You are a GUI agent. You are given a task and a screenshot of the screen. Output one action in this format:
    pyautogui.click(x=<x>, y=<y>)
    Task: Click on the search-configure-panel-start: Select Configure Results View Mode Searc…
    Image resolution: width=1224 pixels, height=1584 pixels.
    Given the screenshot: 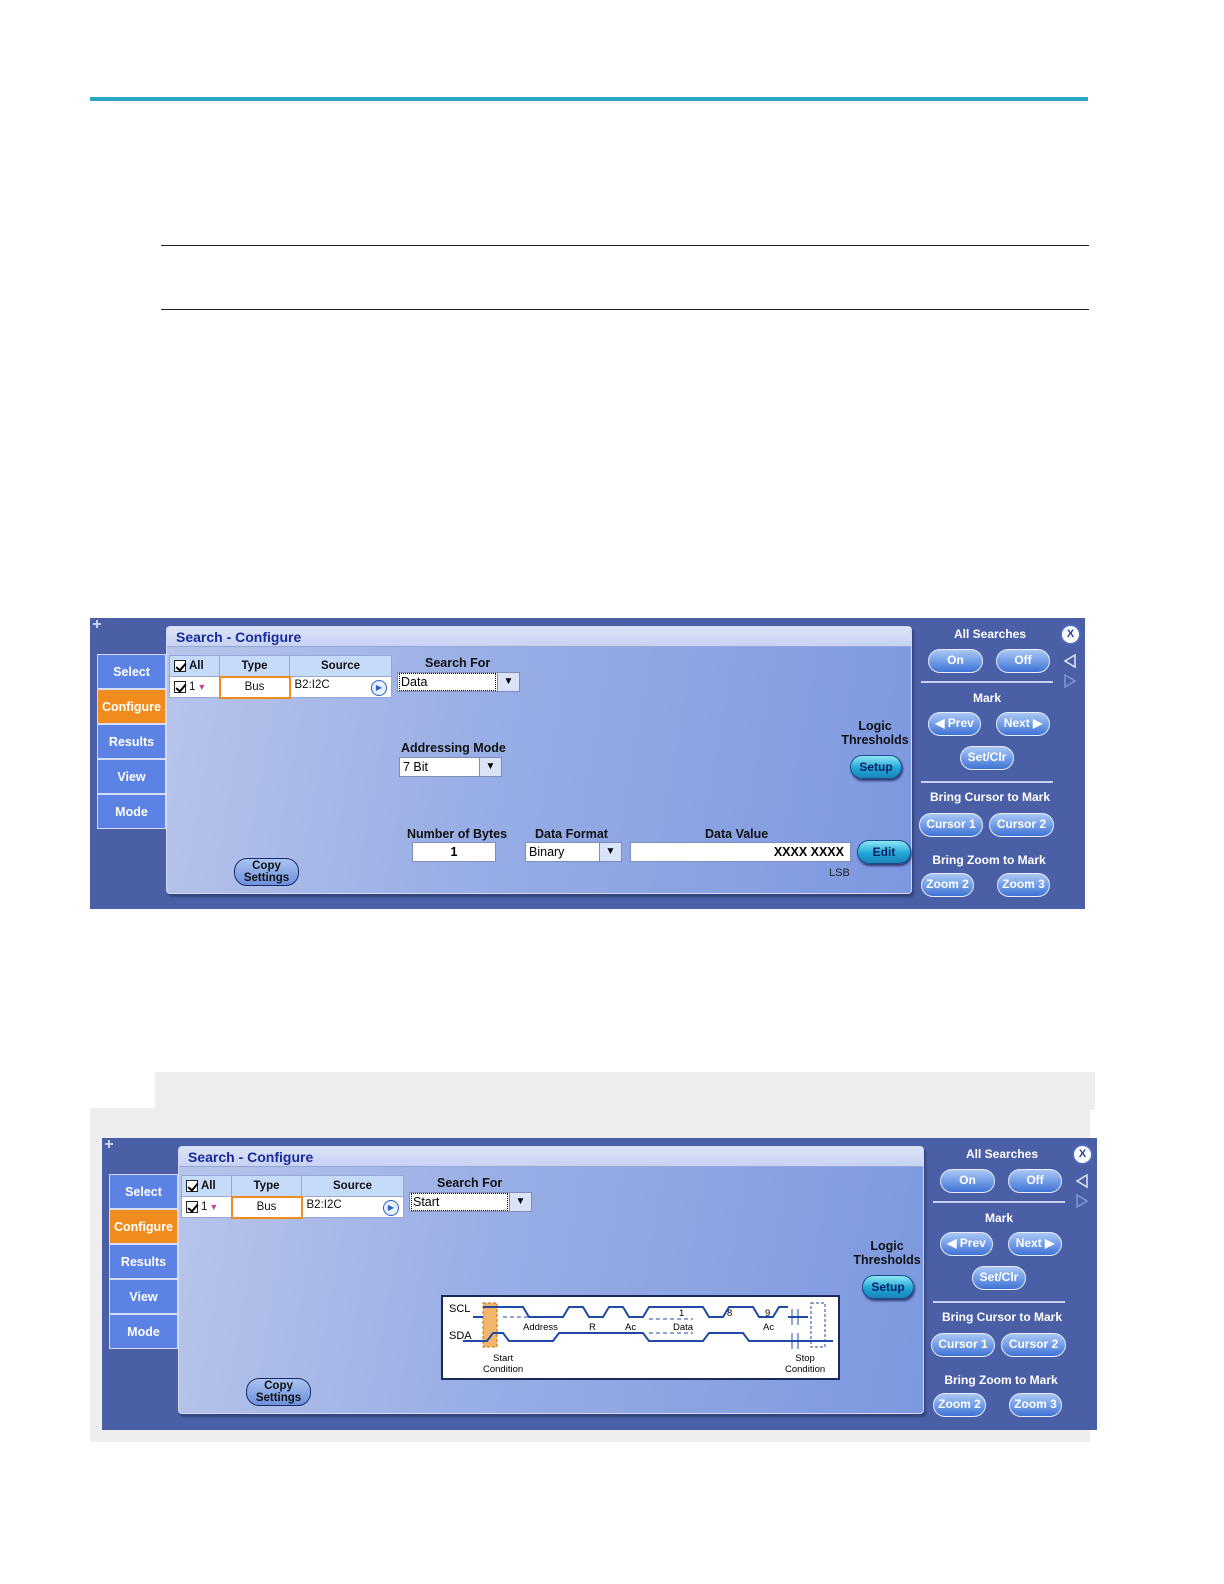 What is the action you would take?
    pyautogui.click(x=599, y=1284)
    